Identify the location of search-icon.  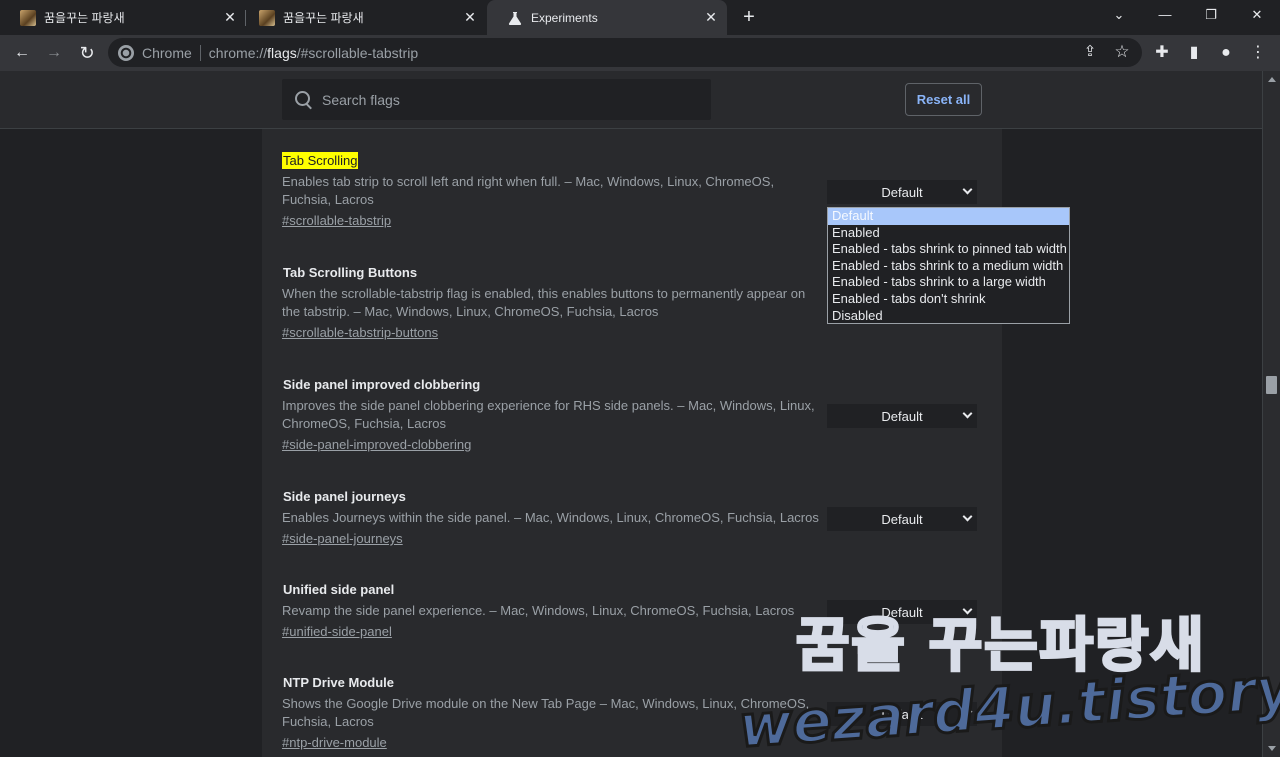
(304, 100).